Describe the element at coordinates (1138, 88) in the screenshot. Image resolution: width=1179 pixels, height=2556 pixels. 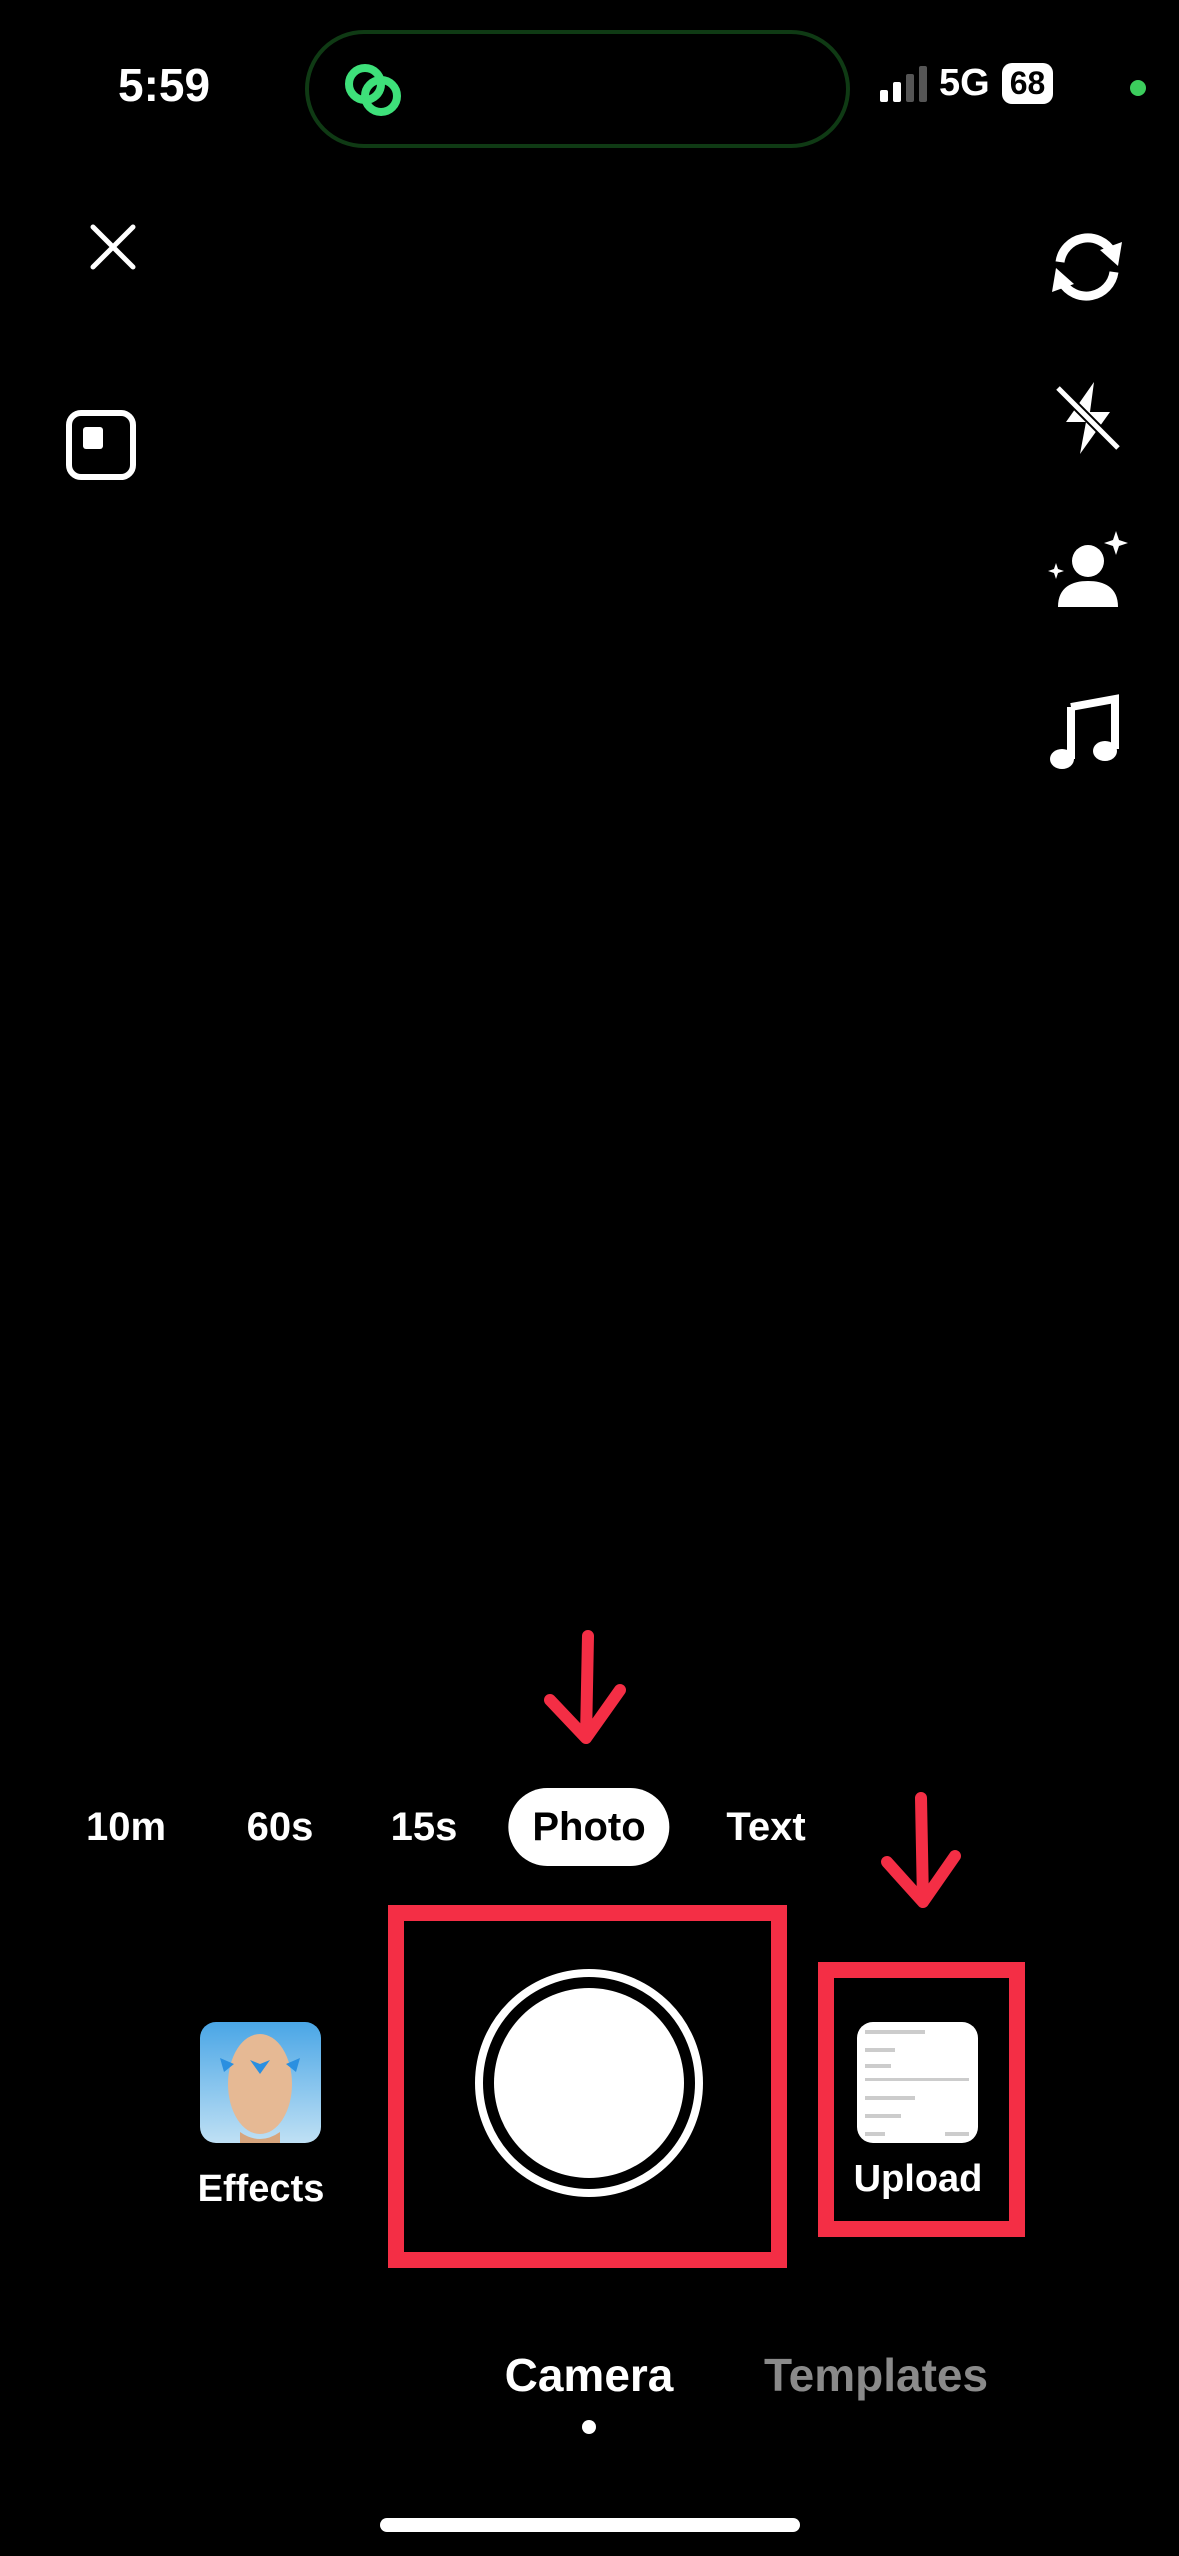
I see `privacy-indicator` at that location.